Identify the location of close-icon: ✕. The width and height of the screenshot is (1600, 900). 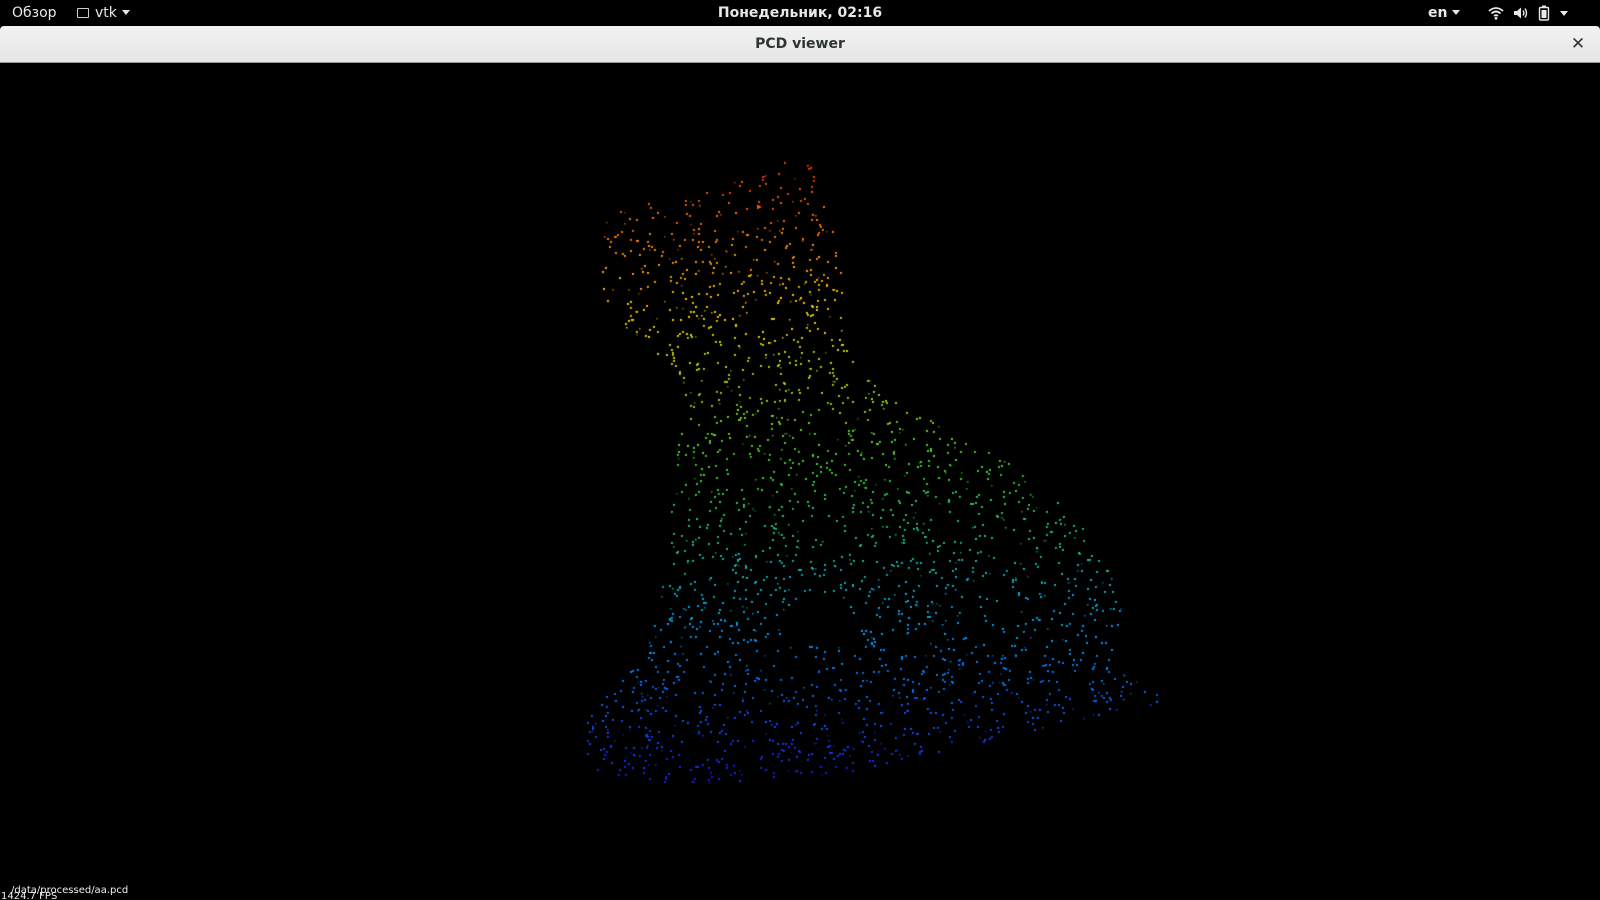
(1578, 44).